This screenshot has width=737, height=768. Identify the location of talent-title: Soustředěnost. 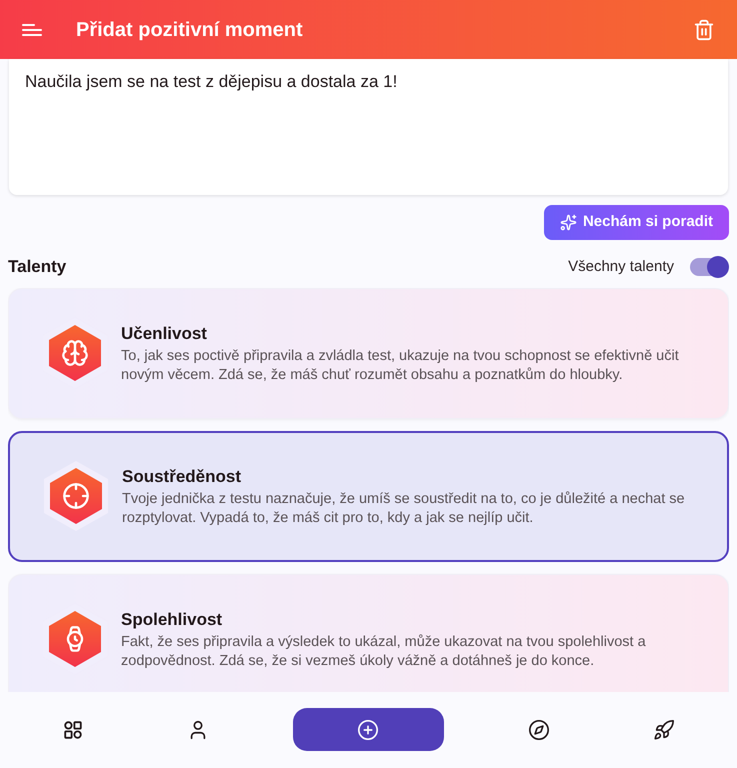
(182, 477).